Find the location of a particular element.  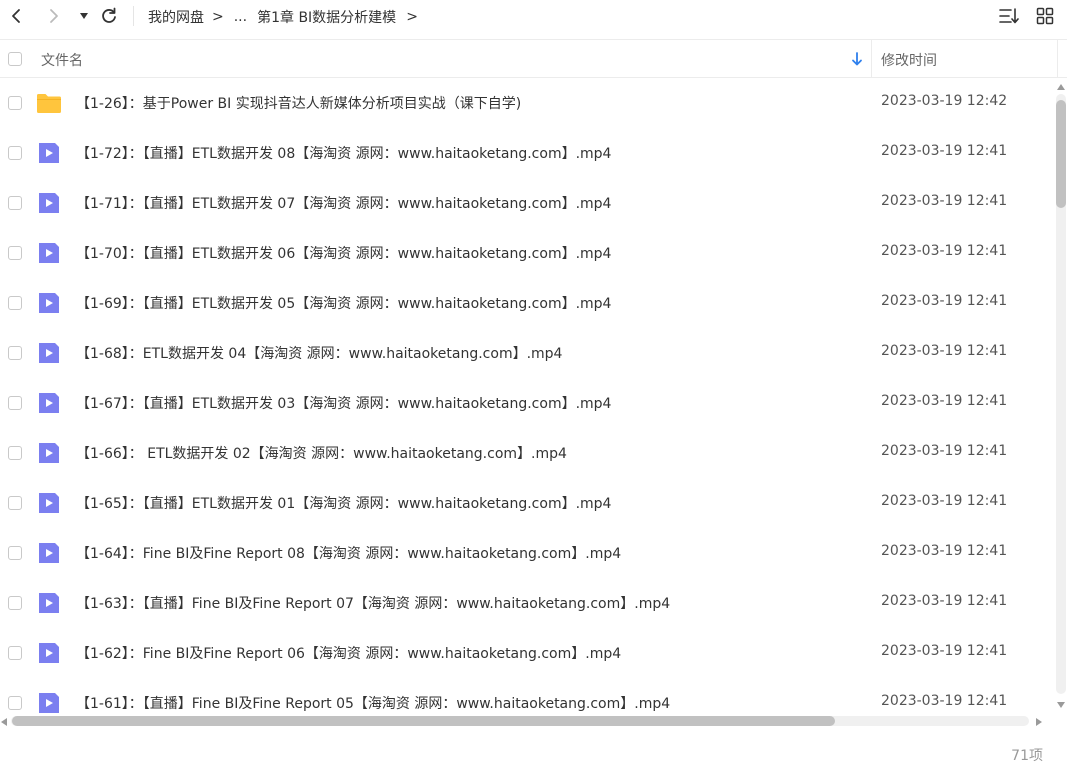

sort-menu-button is located at coordinates (1009, 16).